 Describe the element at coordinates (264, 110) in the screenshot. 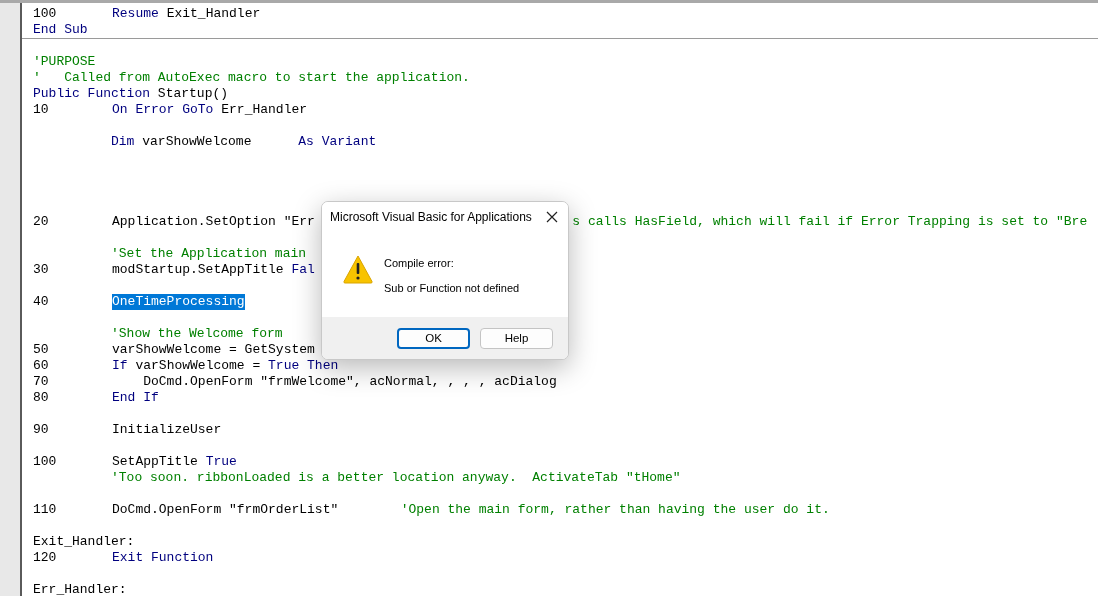

I see `code-text: Err_Handler` at that location.